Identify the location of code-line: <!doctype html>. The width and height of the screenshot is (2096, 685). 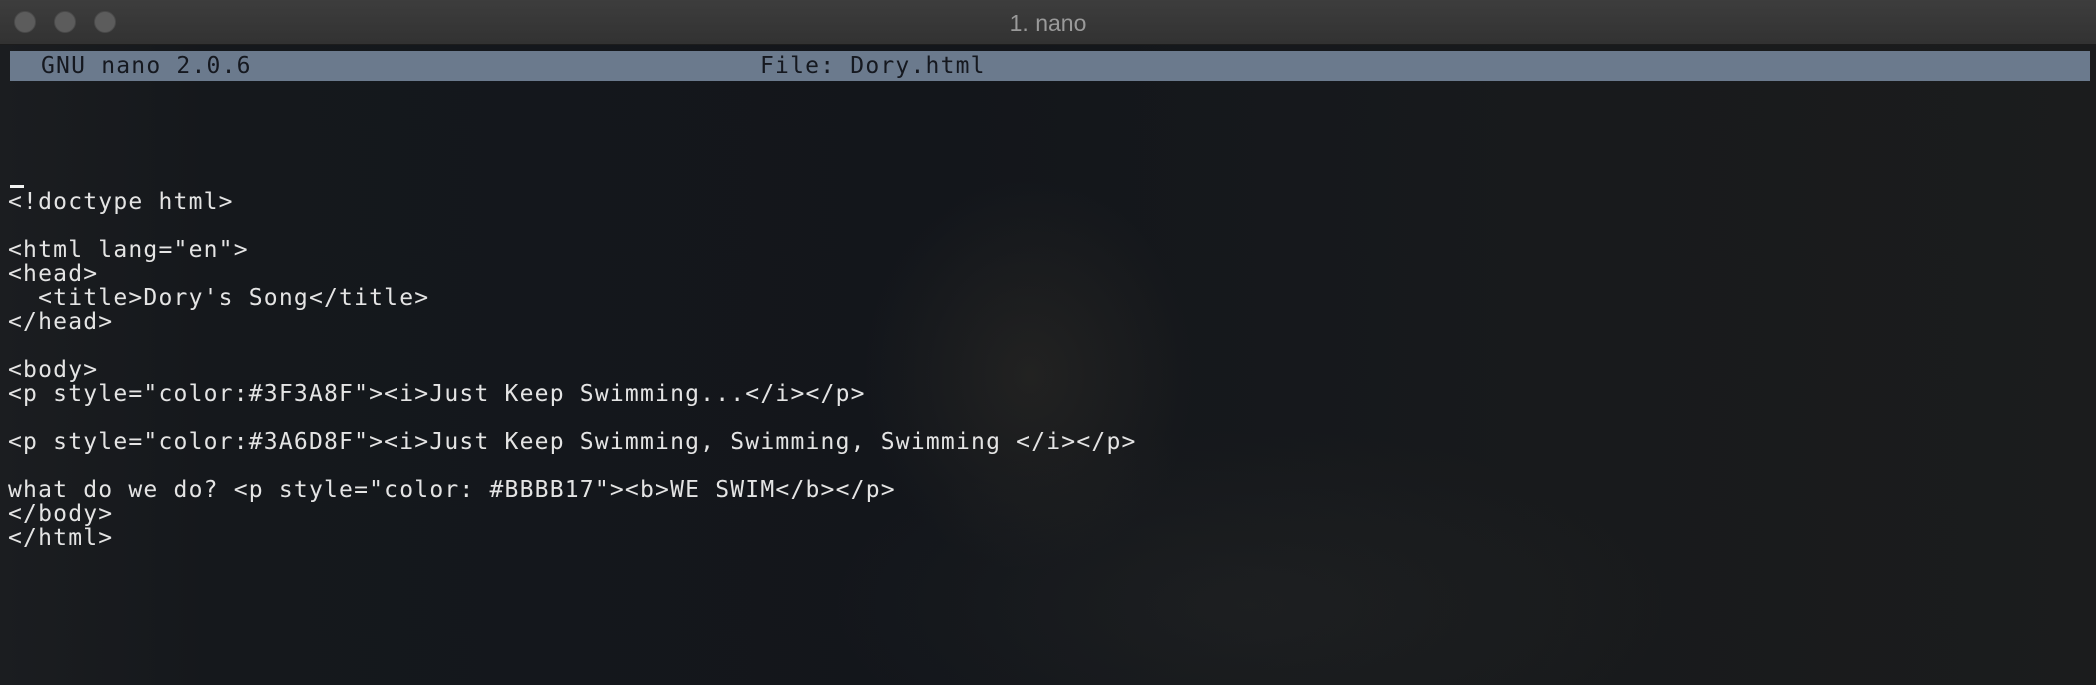
(121, 202).